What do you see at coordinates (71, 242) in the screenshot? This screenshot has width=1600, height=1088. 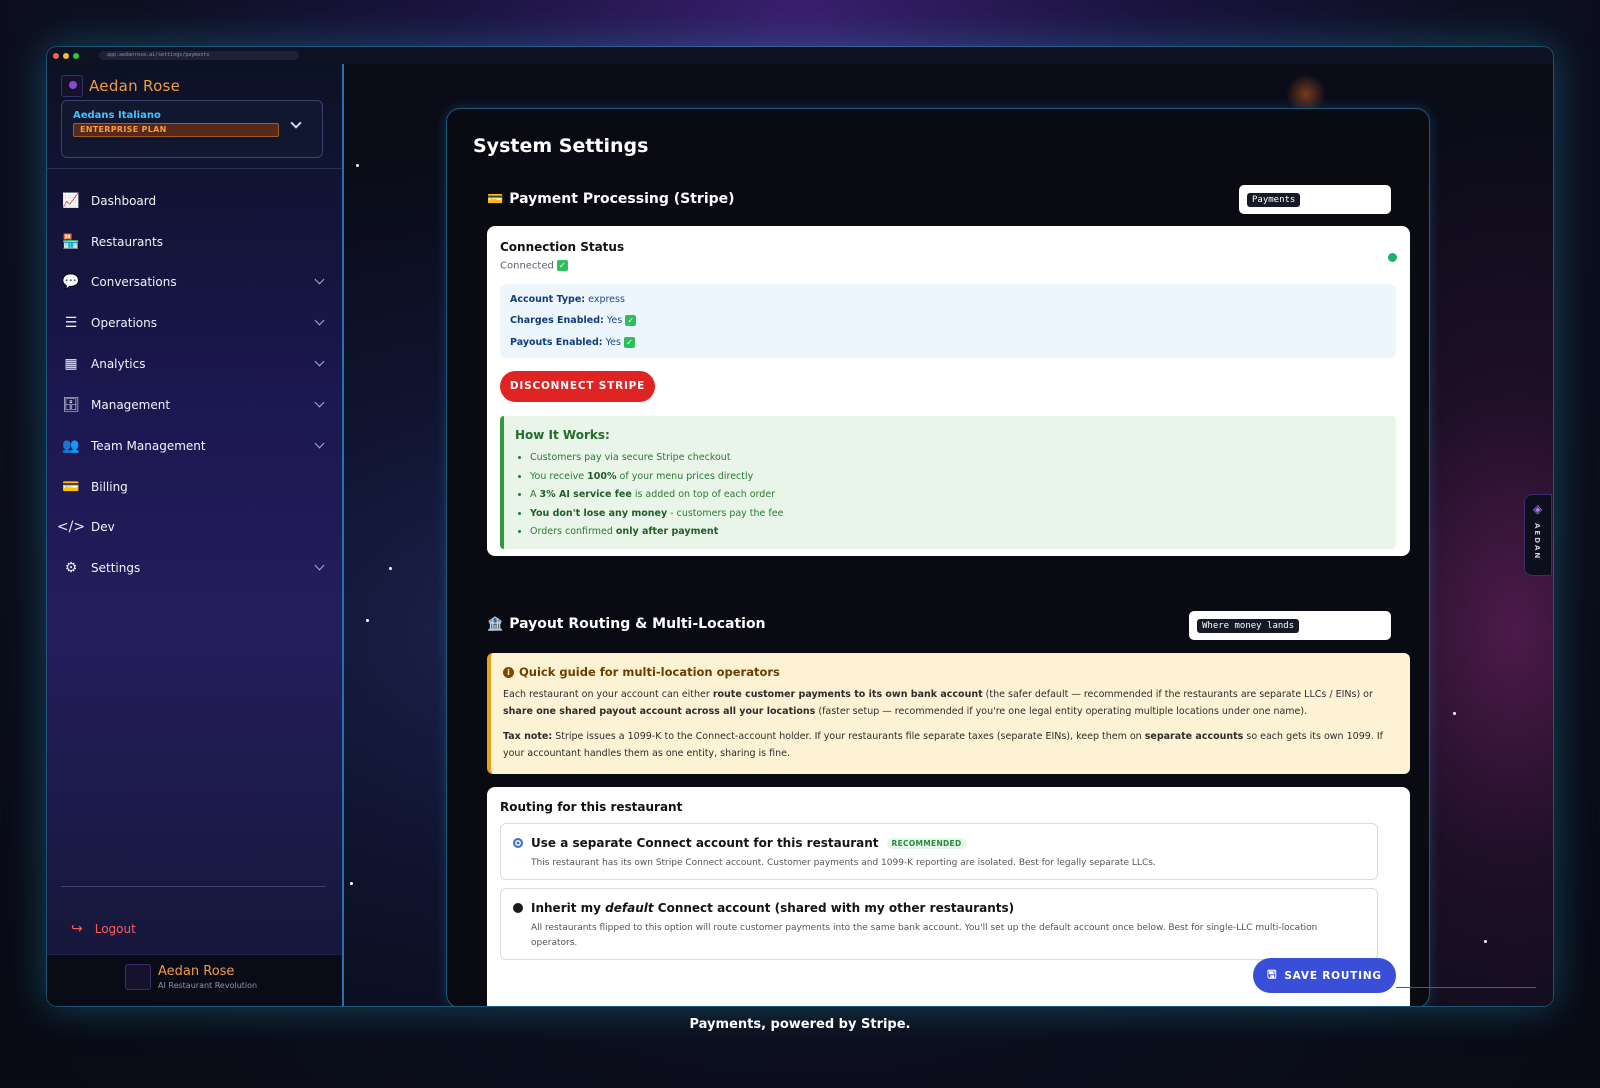 I see `store-icon: 🏪` at bounding box center [71, 242].